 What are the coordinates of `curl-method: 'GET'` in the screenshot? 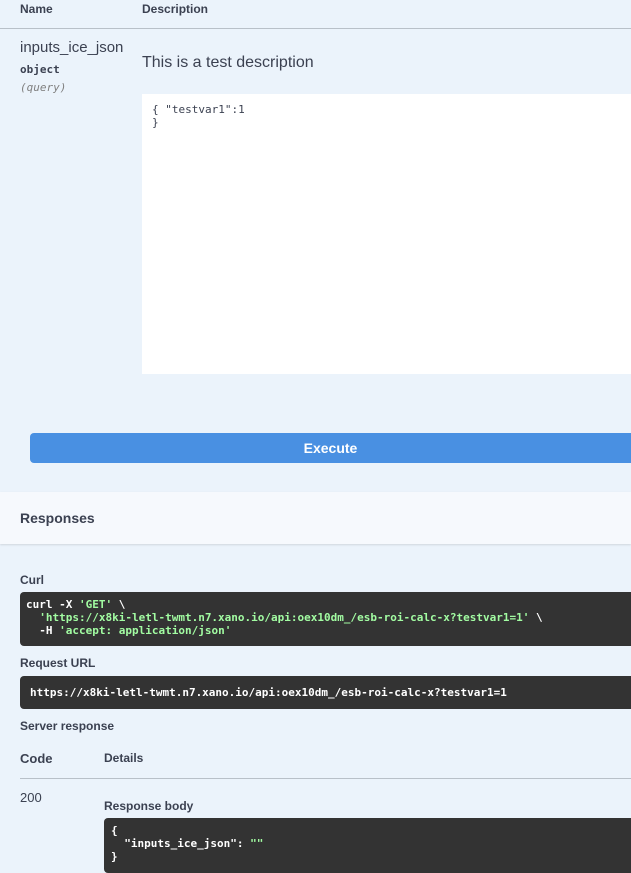 It's located at (95, 604).